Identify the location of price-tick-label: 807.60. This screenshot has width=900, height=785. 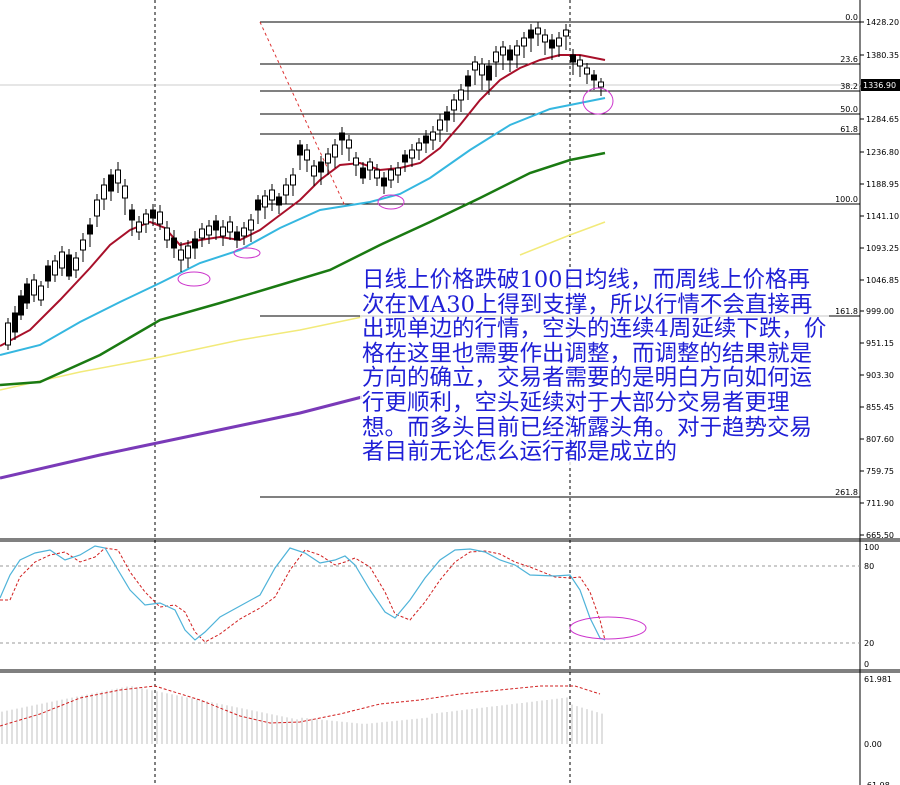
(880, 439).